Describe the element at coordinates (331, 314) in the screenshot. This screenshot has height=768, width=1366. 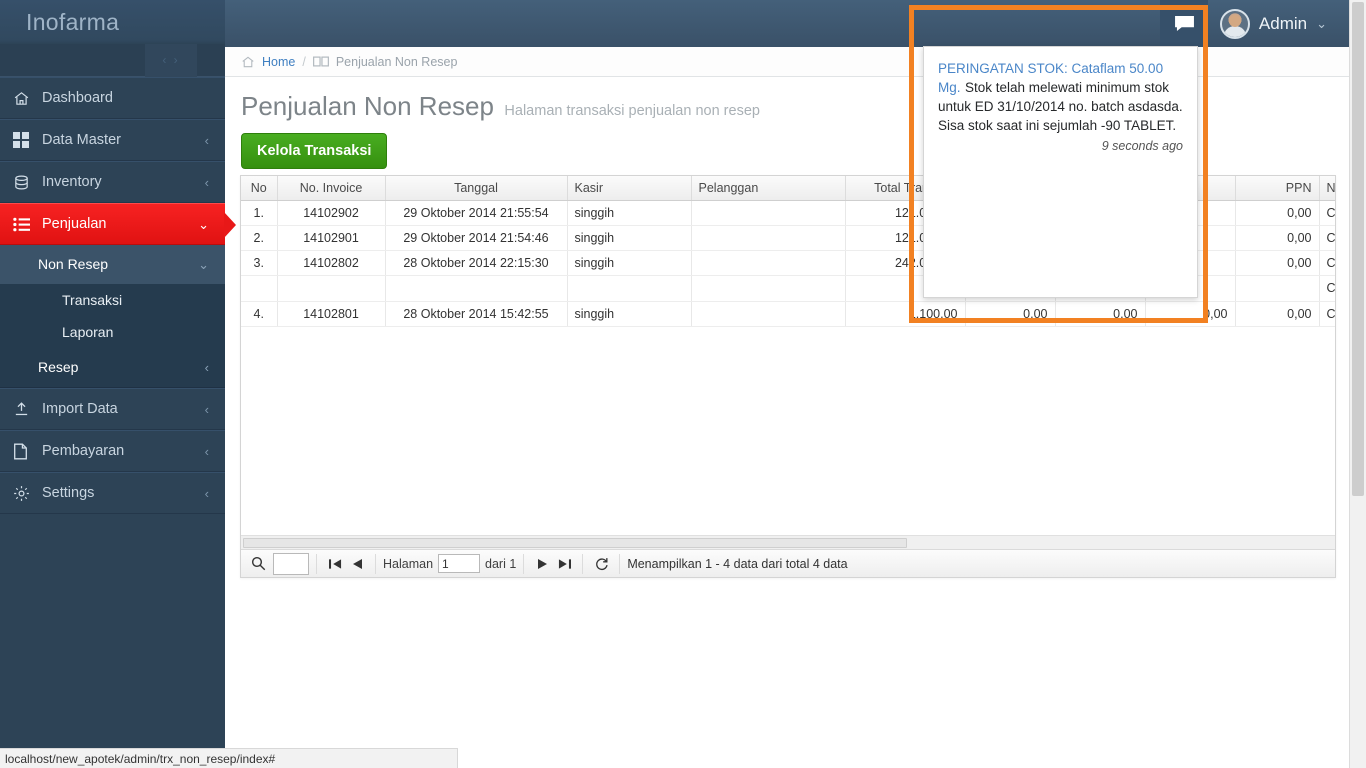
I see `cell-inv: 14102801` at that location.